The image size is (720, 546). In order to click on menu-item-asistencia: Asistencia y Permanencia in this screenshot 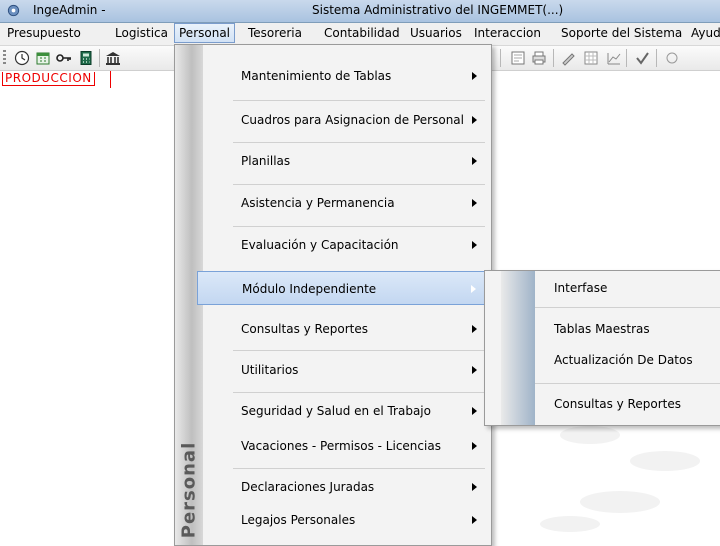, I will do `click(347, 203)`.